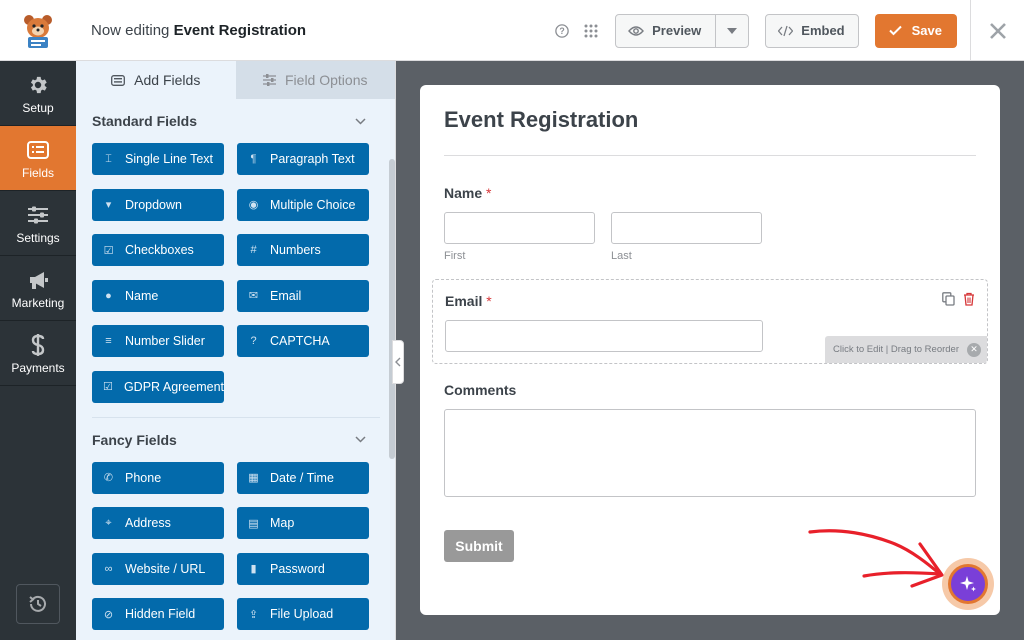 The image size is (1024, 640). I want to click on sidebar-item-label: Settings, so click(38, 237).